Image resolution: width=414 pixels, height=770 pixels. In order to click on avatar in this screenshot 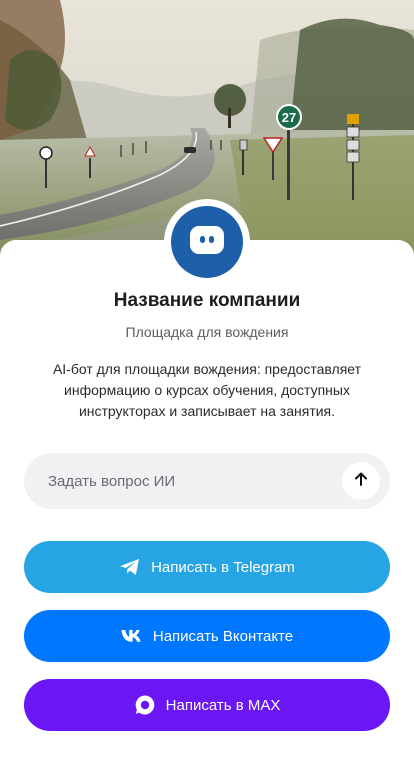, I will do `click(207, 242)`.